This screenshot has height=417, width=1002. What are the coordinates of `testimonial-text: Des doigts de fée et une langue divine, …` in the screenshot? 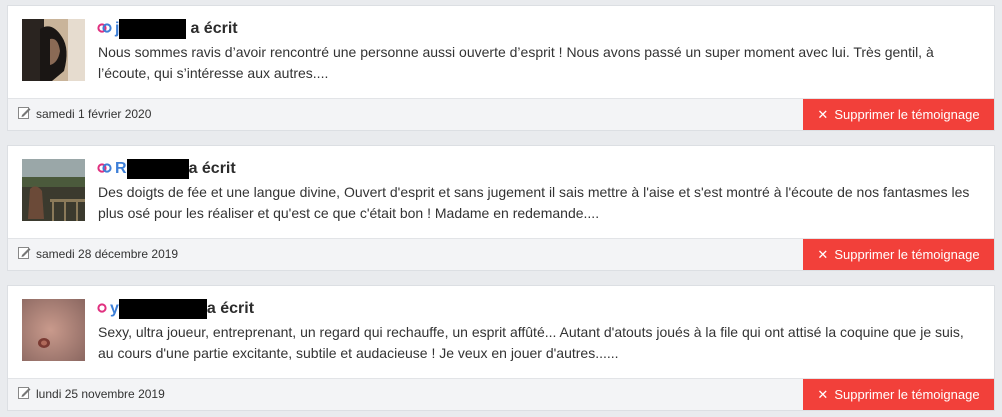 It's located at (534, 202).